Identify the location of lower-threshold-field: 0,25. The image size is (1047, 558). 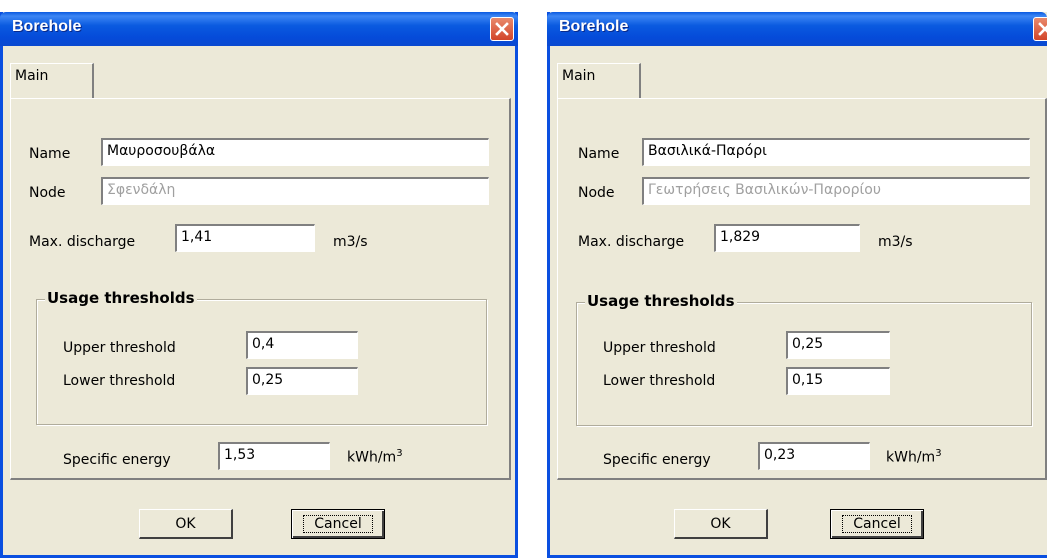
(302, 381).